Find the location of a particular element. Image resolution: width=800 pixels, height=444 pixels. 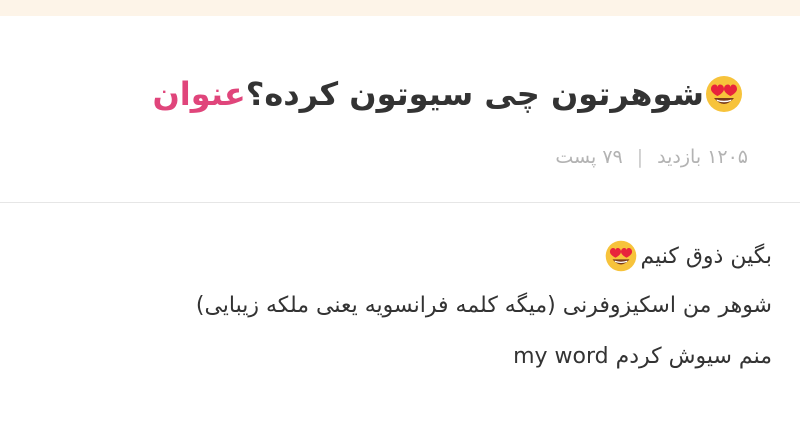

title-row: عنوان شوهرتون چی سیوتون کرده؟ is located at coordinates (433, 94).